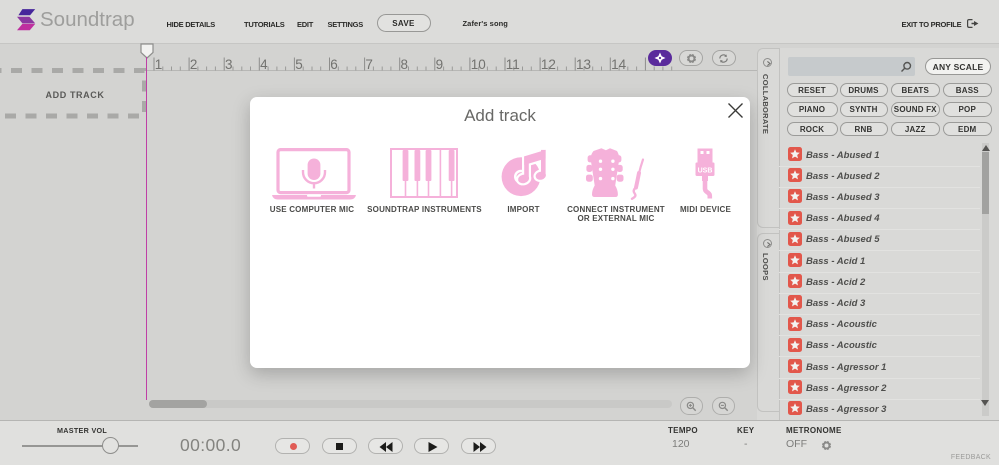 This screenshot has height=465, width=999. Describe the element at coordinates (619, 64) in the screenshot. I see `svg-text: 14` at that location.